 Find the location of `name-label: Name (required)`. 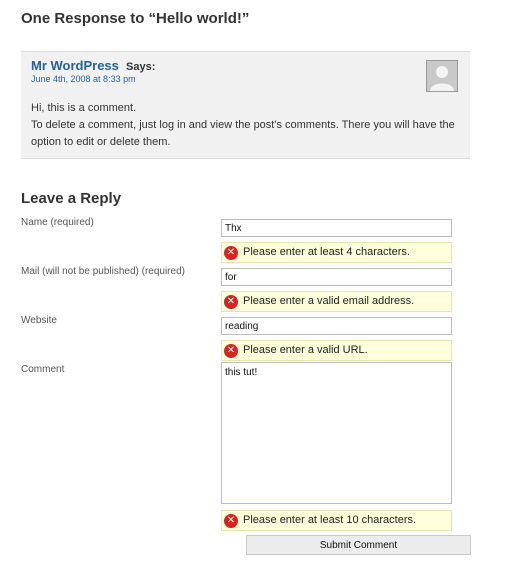

name-label: Name (required) is located at coordinates (57, 222).